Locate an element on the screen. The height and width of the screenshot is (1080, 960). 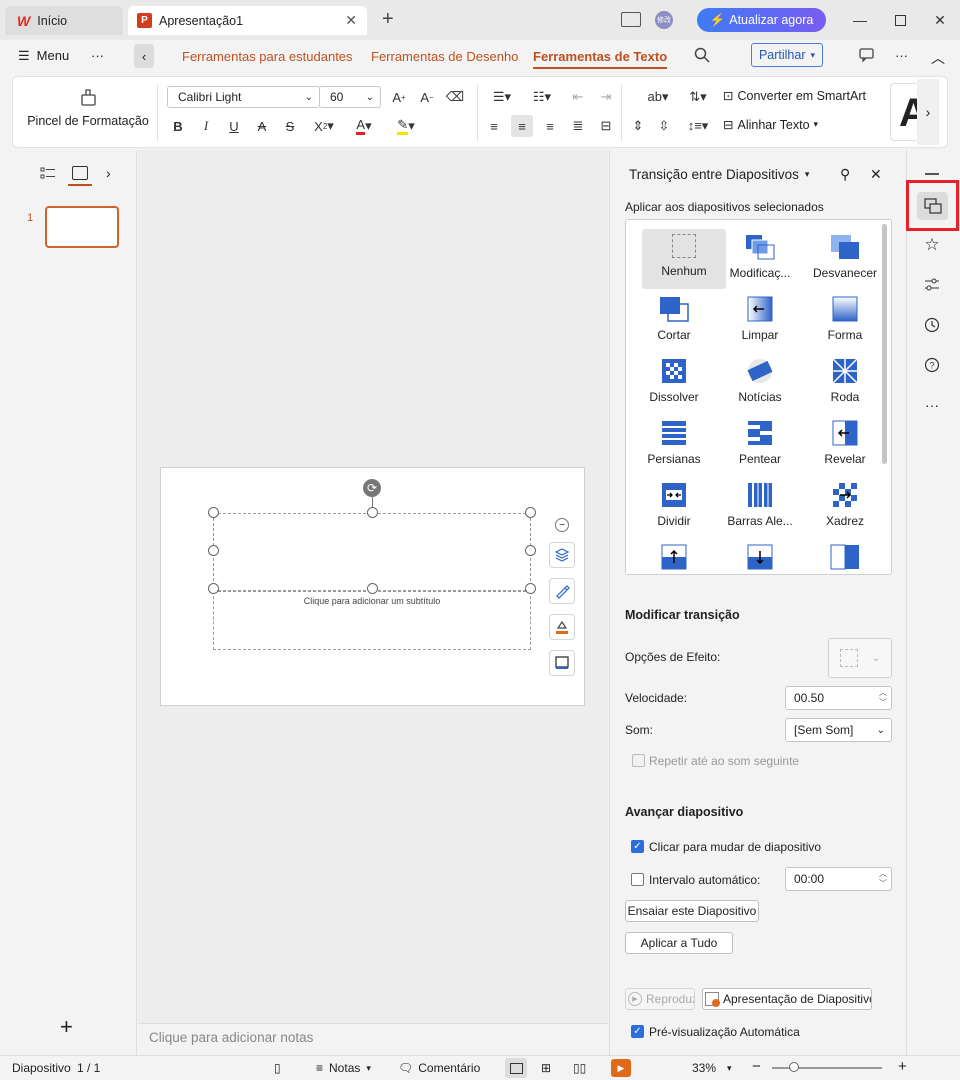
numbering-icon: ☷▾ is located at coordinates (542, 97).